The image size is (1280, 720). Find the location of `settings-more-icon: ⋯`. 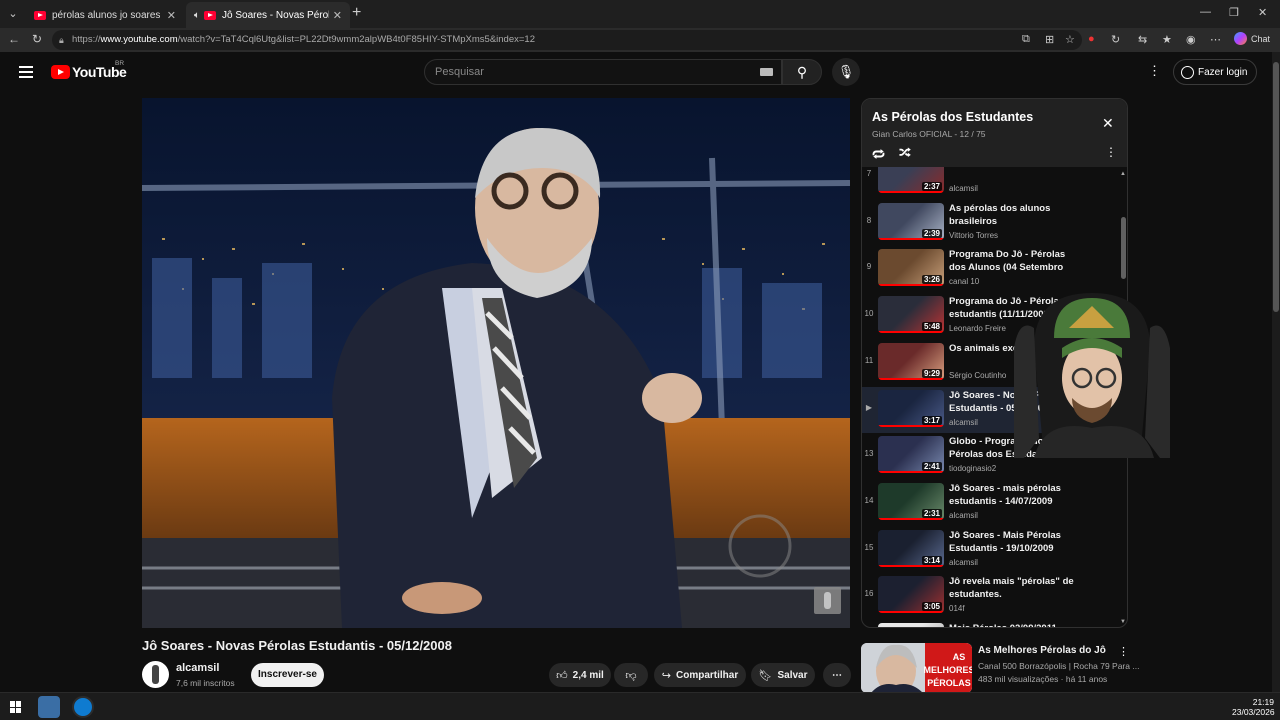

settings-more-icon: ⋯ is located at coordinates (1215, 39).